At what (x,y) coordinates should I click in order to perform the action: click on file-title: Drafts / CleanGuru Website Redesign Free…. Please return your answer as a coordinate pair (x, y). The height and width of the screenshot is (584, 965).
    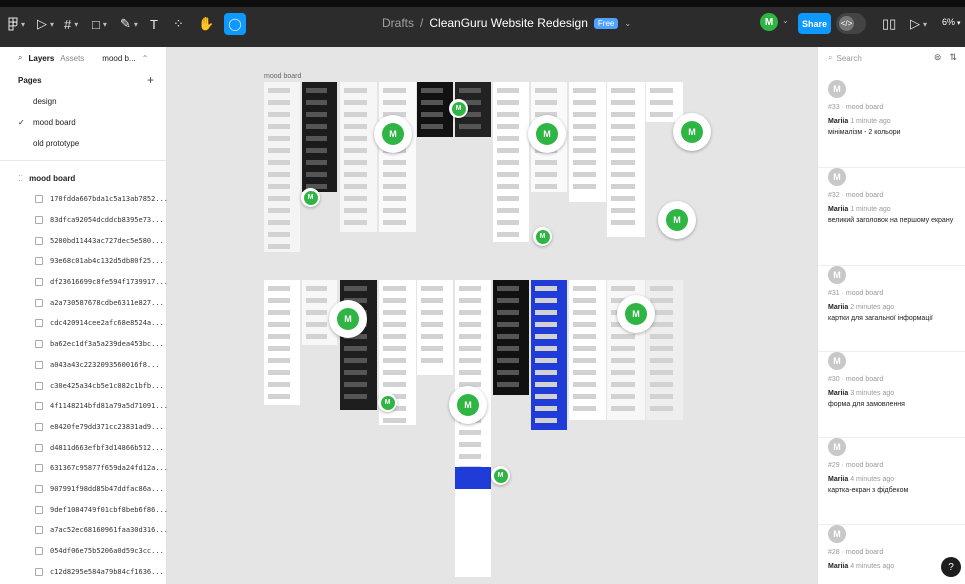
    Looking at the image, I should click on (506, 23).